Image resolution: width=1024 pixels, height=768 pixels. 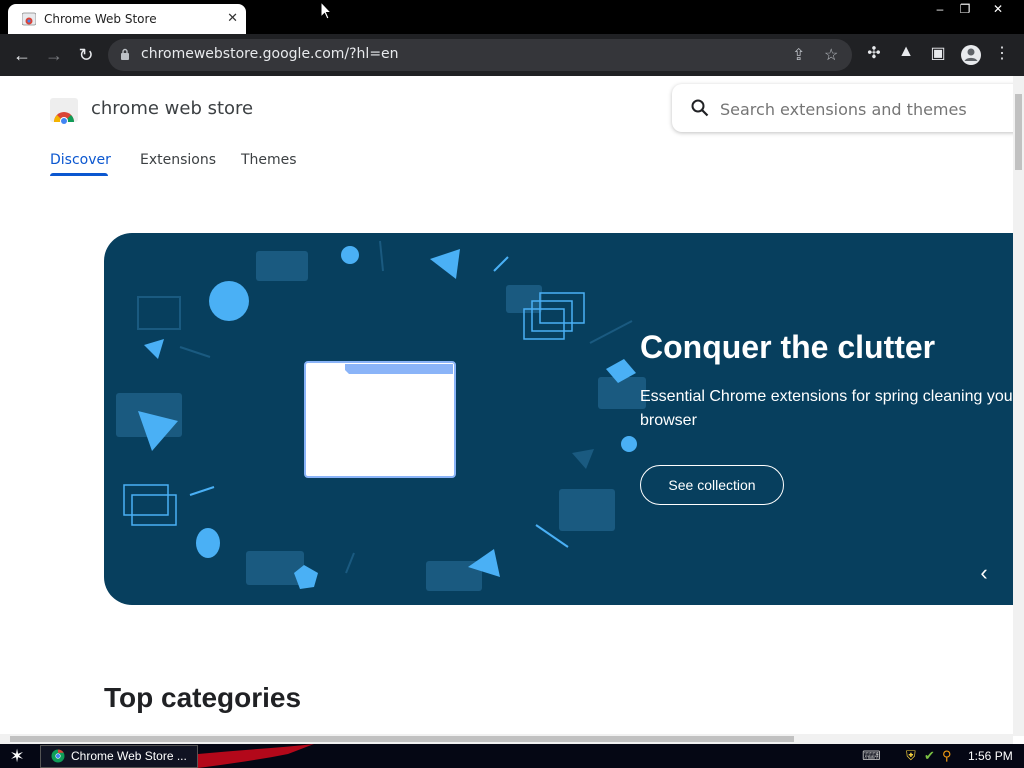 What do you see at coordinates (788, 347) in the screenshot?
I see `hero-title: Conquer the clutter` at bounding box center [788, 347].